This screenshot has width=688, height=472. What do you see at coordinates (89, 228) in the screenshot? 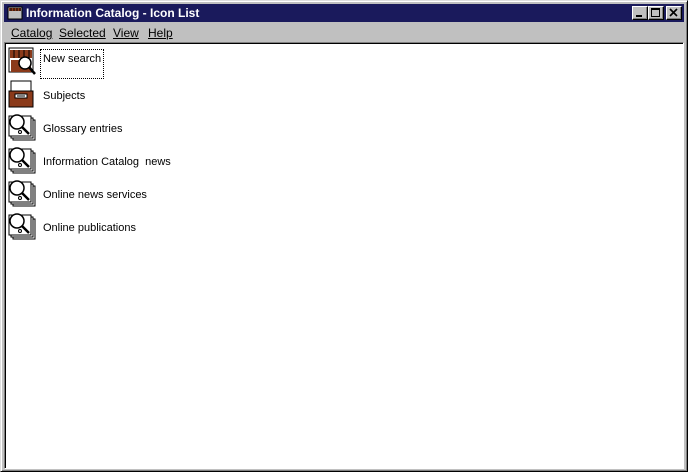
I see `list-item-label: Online publications` at bounding box center [89, 228].